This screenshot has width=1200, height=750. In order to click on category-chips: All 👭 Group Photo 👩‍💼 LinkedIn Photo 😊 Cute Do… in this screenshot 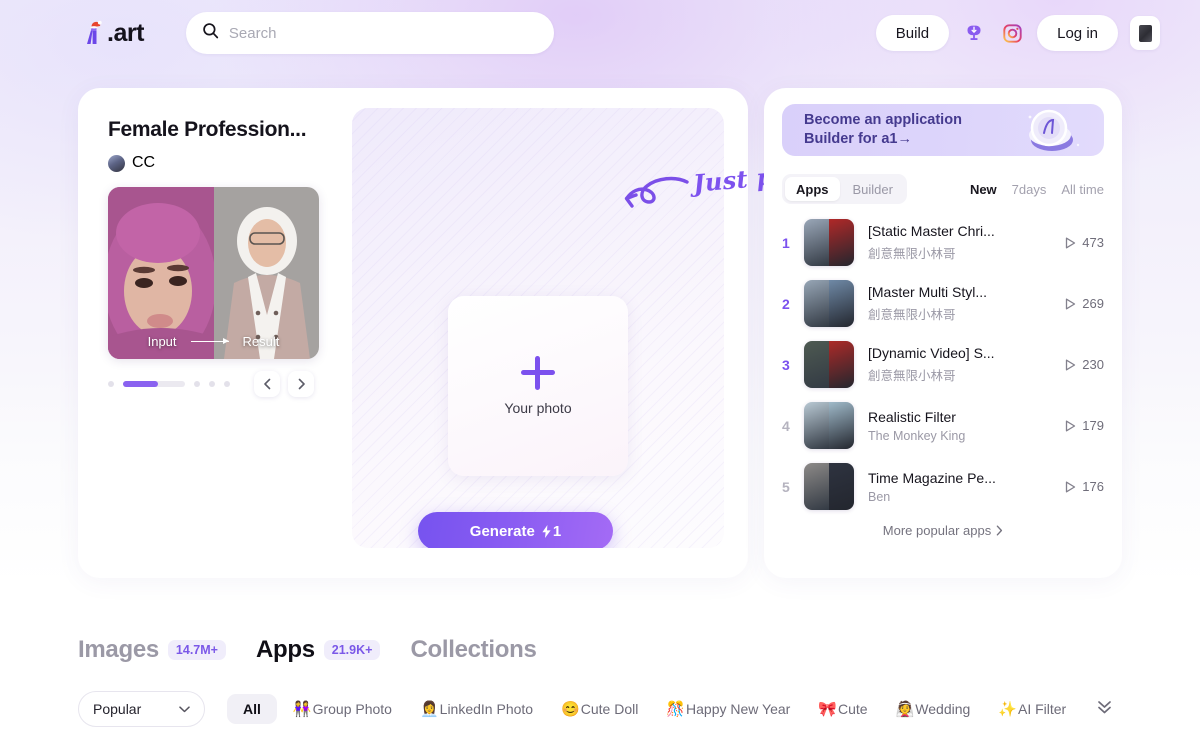, I will do `click(652, 709)`.